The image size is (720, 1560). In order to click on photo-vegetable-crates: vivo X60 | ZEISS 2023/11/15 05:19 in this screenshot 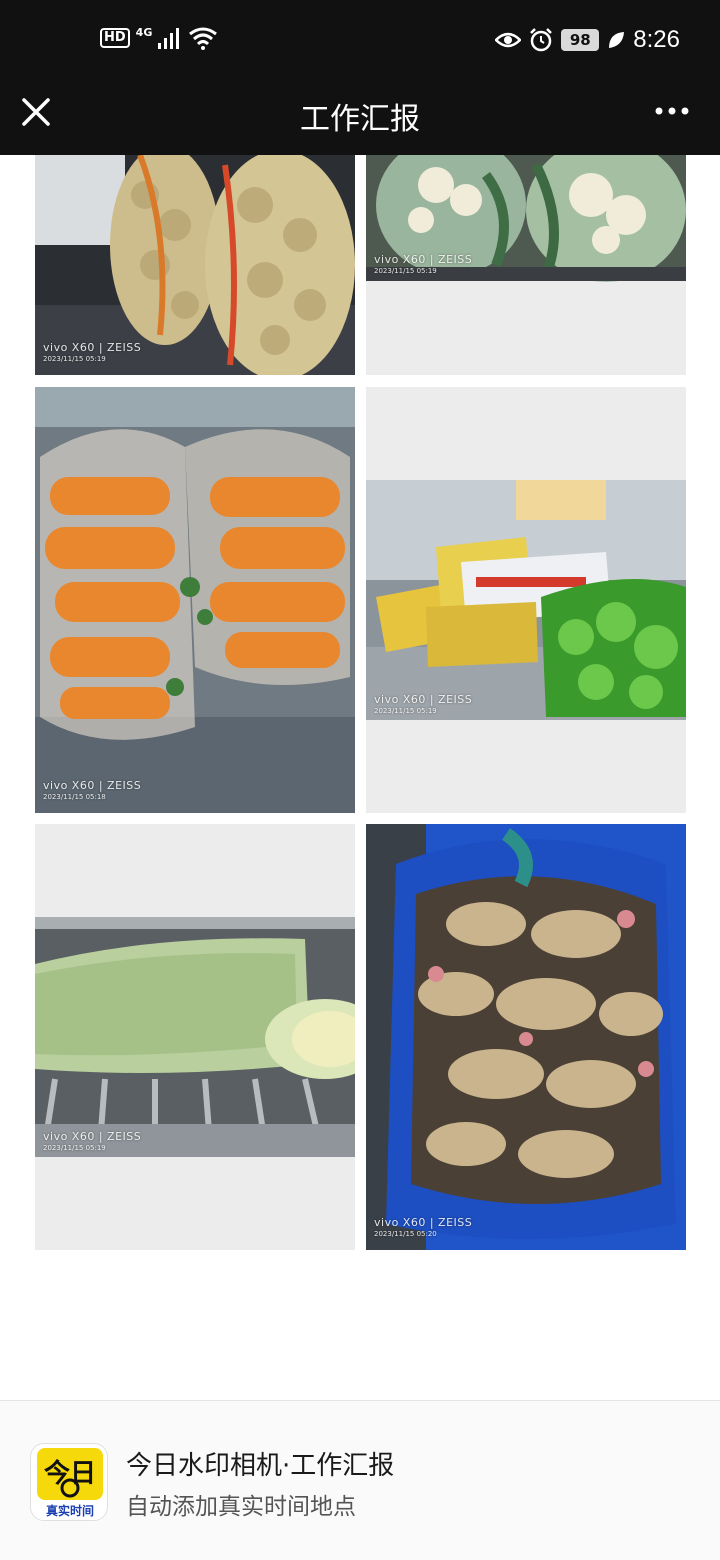, I will do `click(526, 600)`.